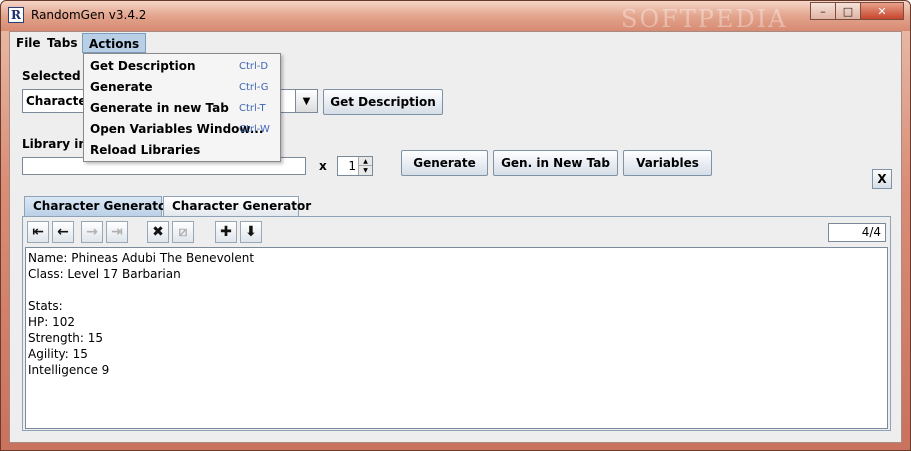  I want to click on first-icon: ⇤, so click(38, 232).